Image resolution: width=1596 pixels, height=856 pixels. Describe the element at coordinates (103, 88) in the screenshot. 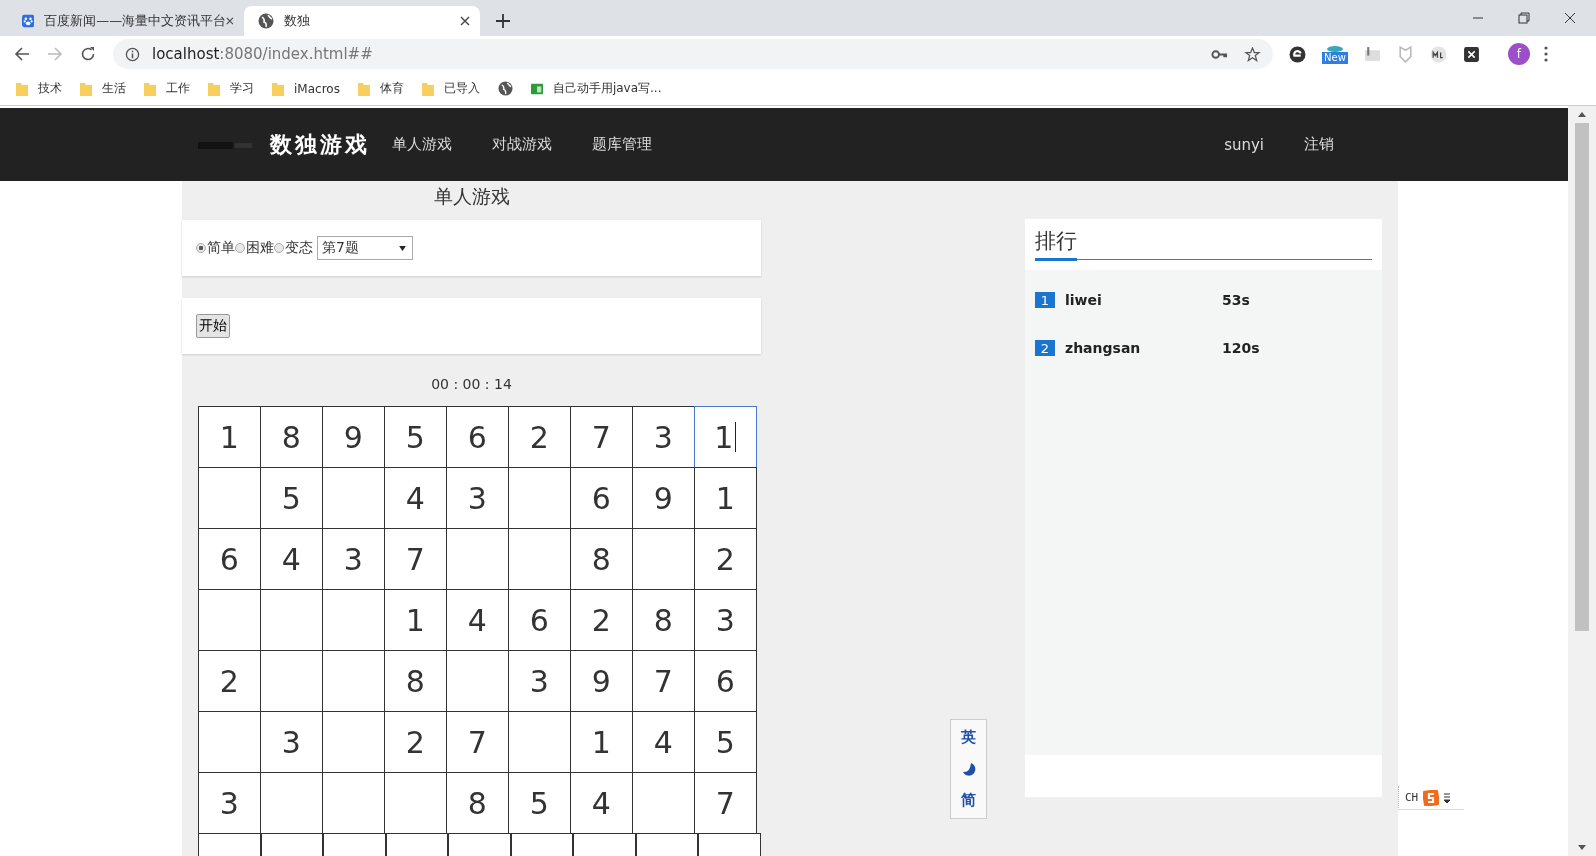

I see `bookmark-folder: 生活` at that location.